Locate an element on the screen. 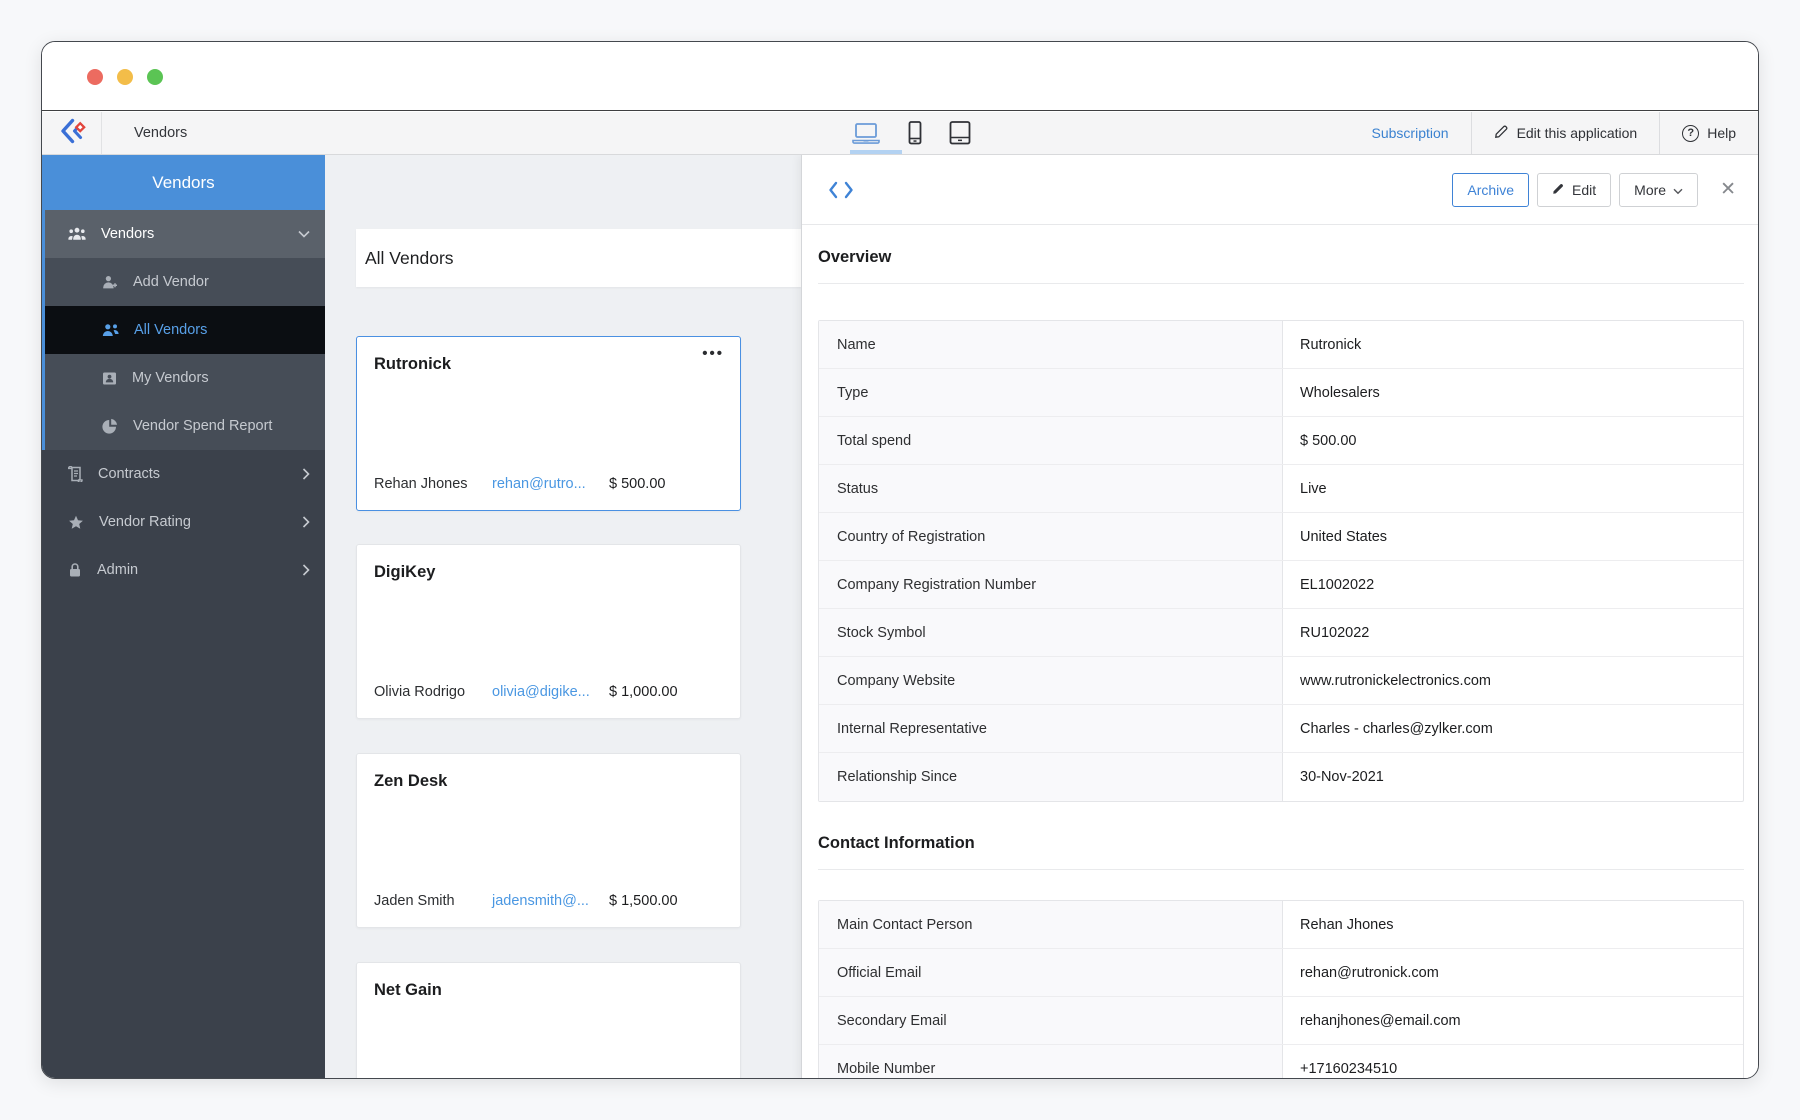  archive-button: Archive is located at coordinates (1491, 189).